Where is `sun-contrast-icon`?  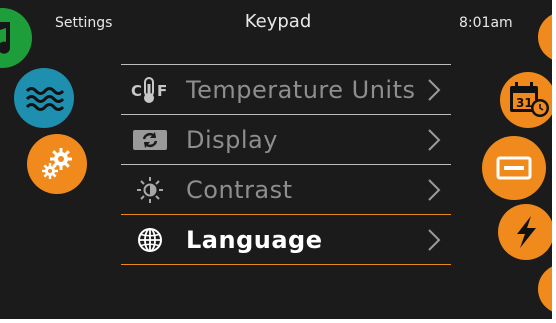 sun-contrast-icon is located at coordinates (150, 190).